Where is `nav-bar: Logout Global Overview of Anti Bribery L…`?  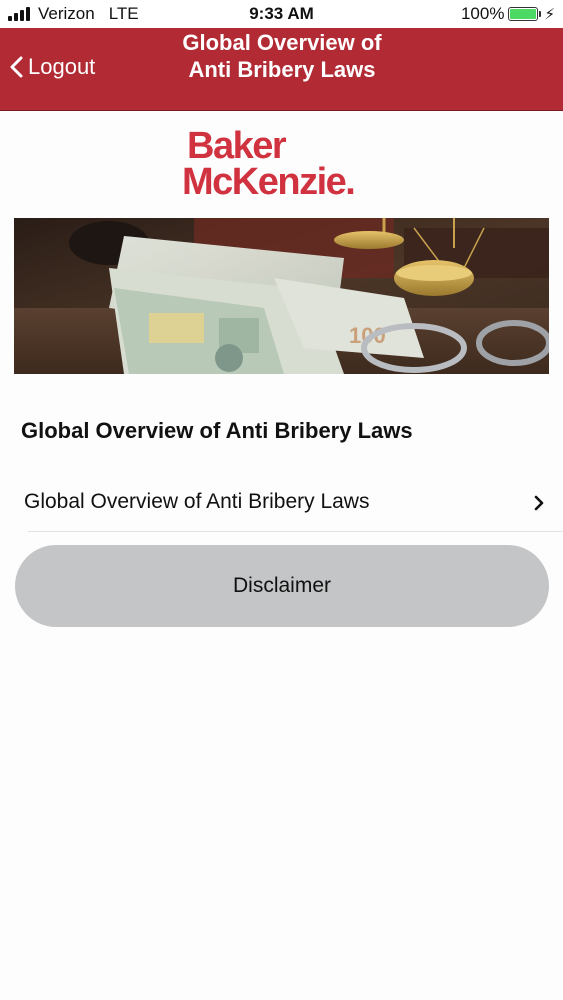 nav-bar: Logout Global Overview of Anti Bribery L… is located at coordinates (281, 69).